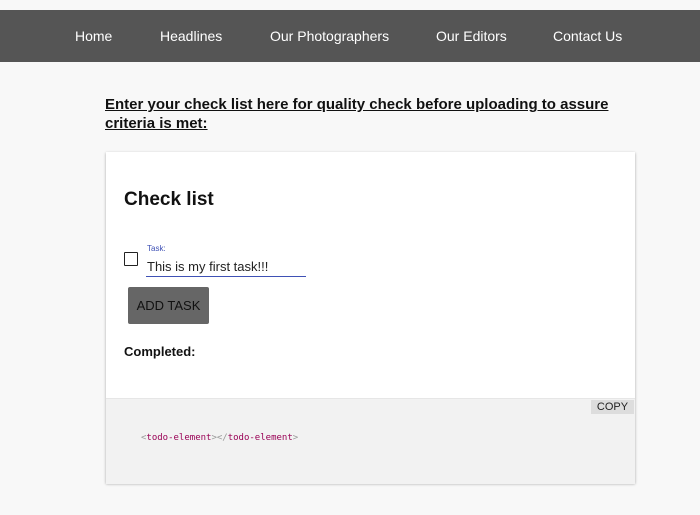 The width and height of the screenshot is (700, 515). I want to click on nav-item-contact-us: Contact Us, so click(587, 36).